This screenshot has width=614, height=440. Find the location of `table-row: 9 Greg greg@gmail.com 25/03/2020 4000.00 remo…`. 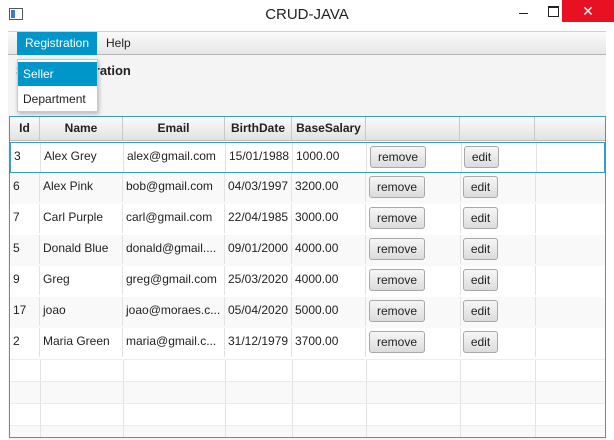

table-row: 9 Greg greg@gmail.com 25/03/2020 4000.00 remo… is located at coordinates (307, 281).